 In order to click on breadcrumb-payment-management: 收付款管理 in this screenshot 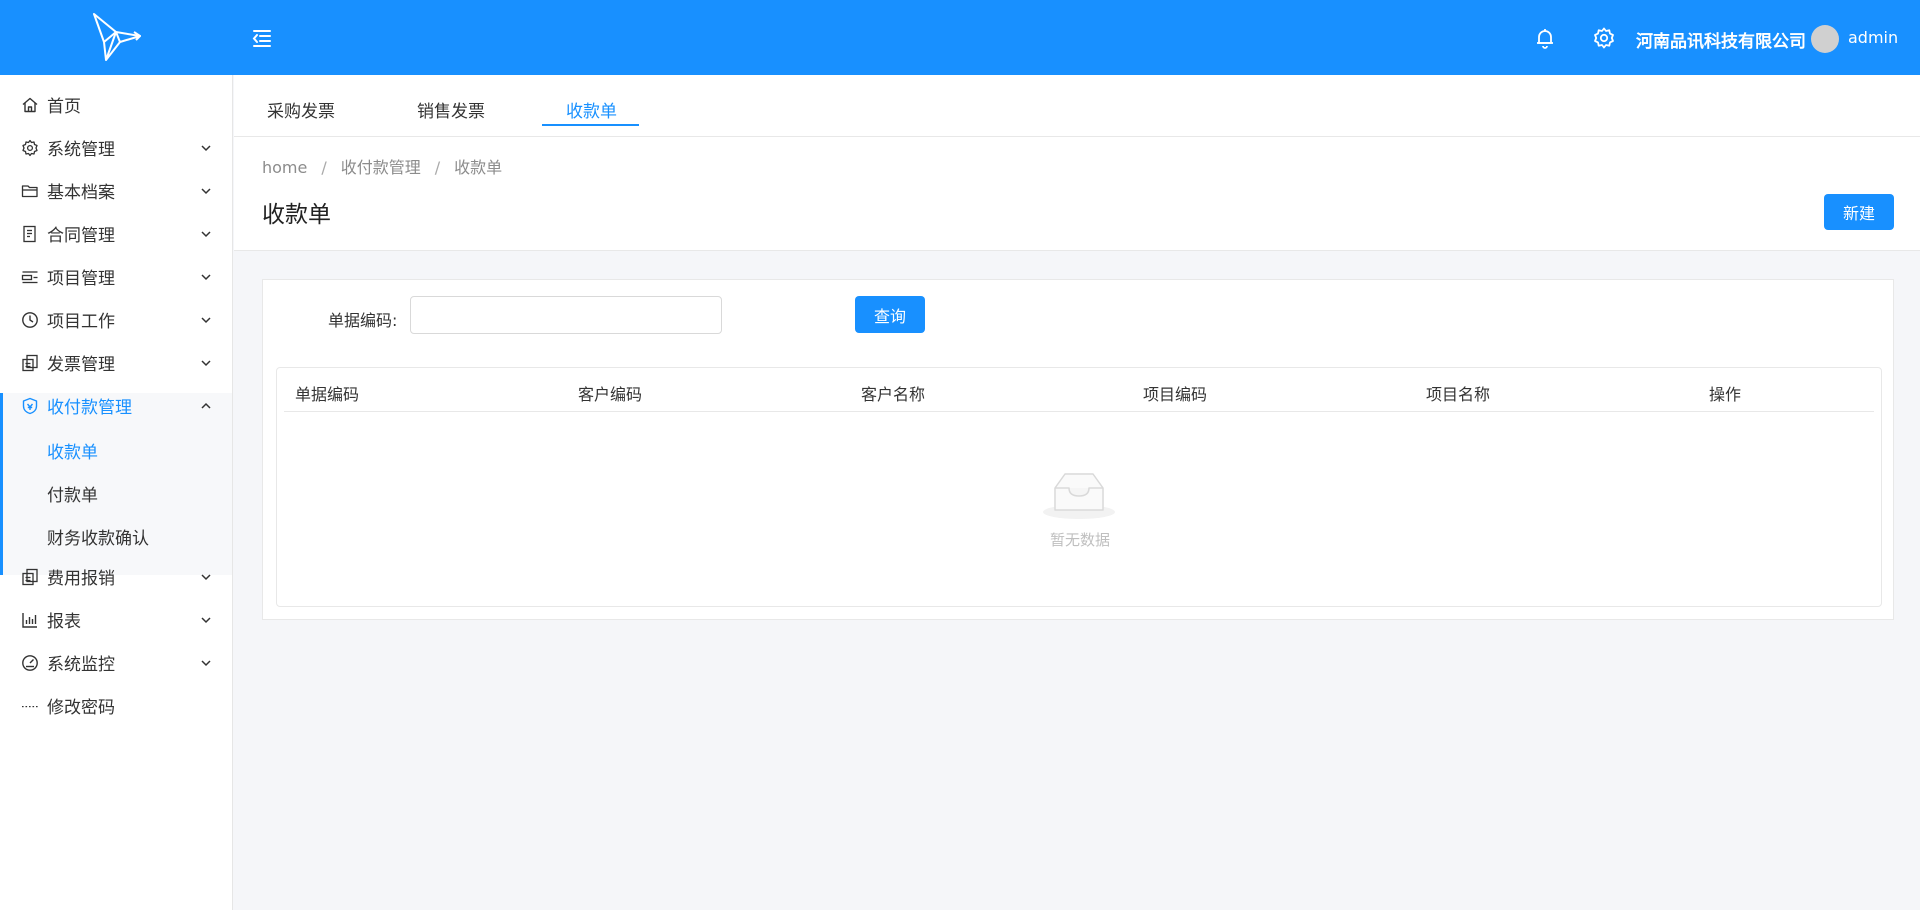, I will do `click(381, 167)`.